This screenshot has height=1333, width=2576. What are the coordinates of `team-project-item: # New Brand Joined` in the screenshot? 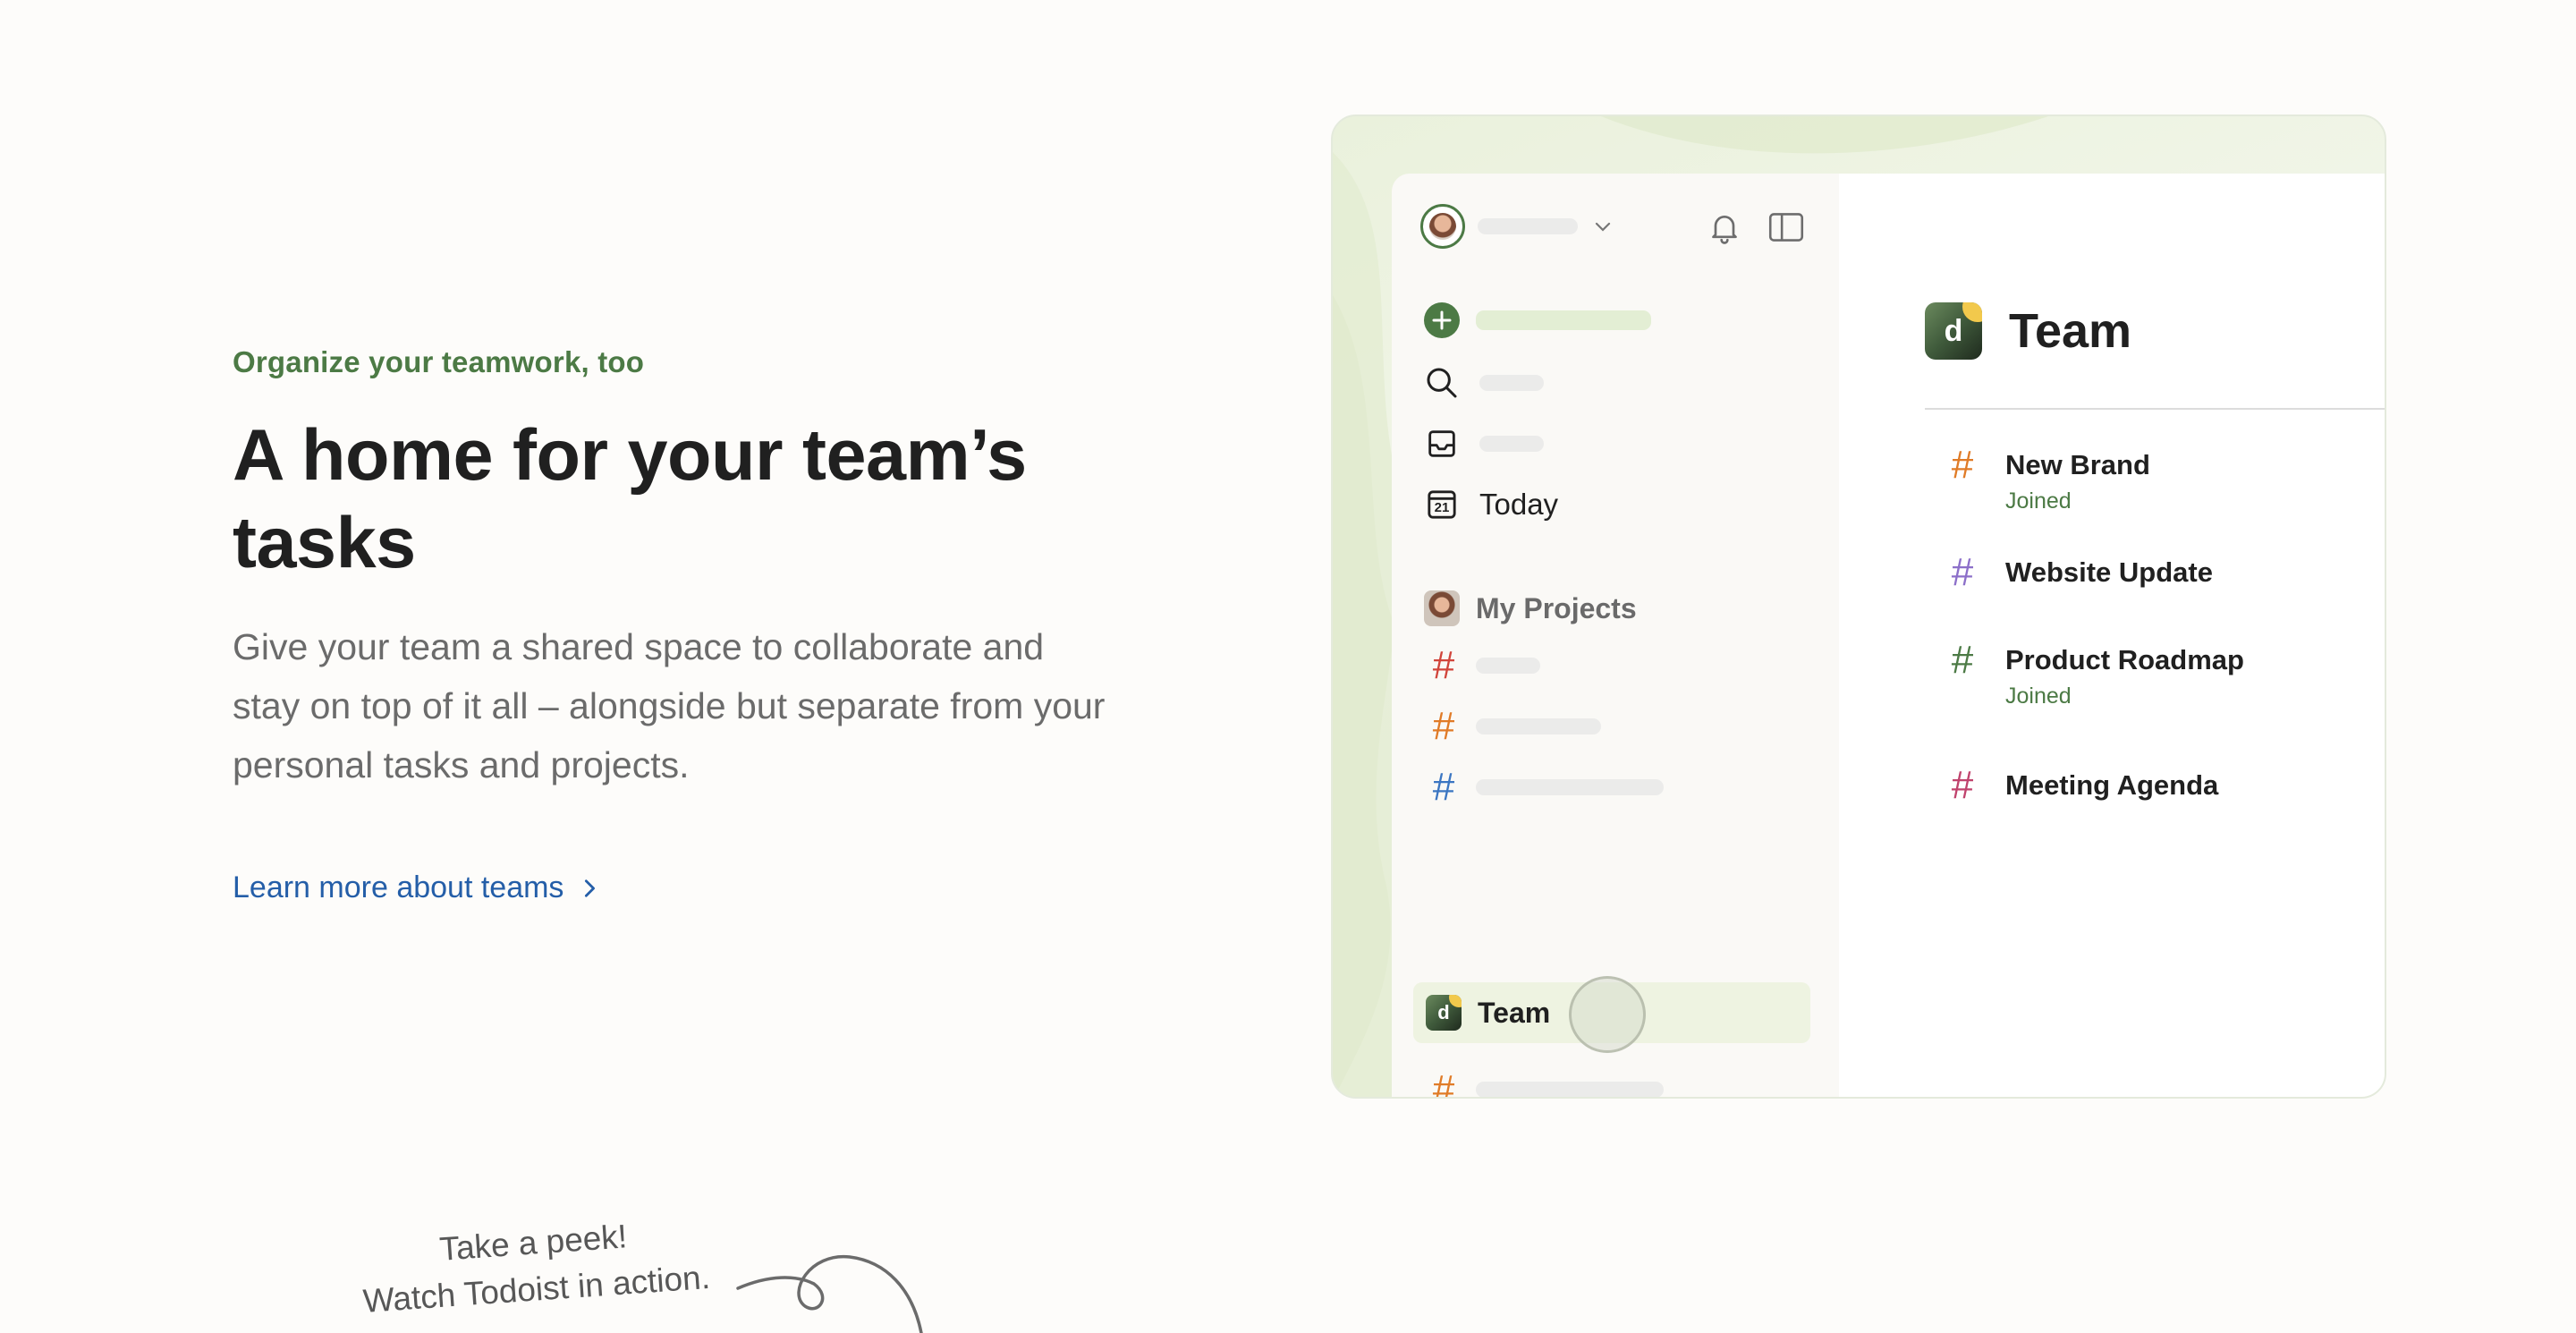 It's located at (2046, 479).